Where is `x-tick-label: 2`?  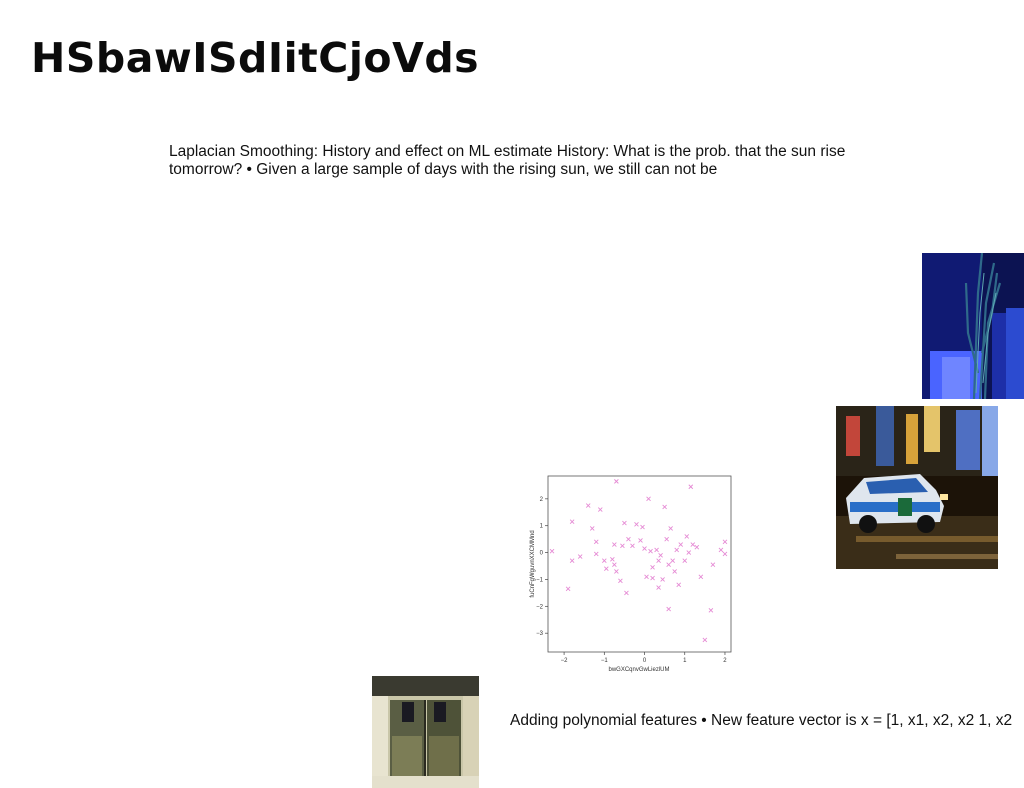
x-tick-label: 2 is located at coordinates (725, 661).